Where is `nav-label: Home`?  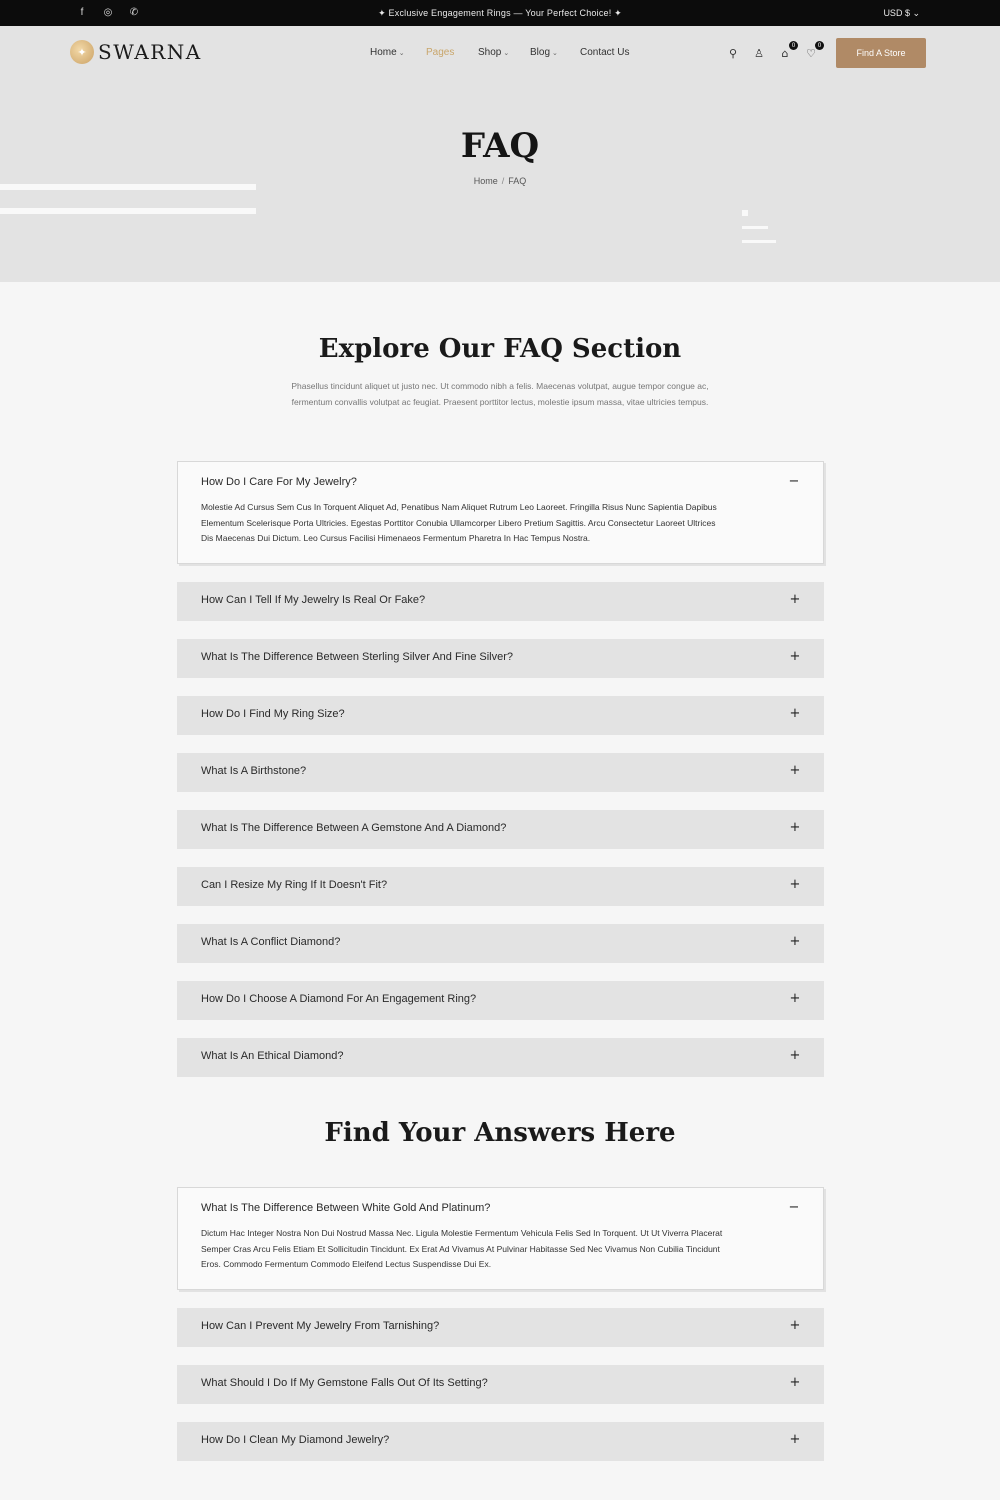
nav-label: Home is located at coordinates (383, 52).